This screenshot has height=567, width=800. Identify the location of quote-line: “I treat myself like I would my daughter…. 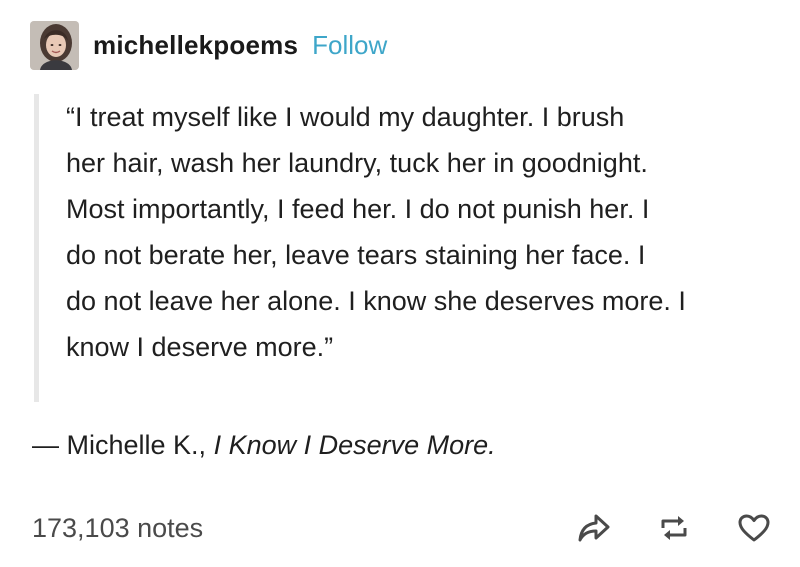
(345, 117).